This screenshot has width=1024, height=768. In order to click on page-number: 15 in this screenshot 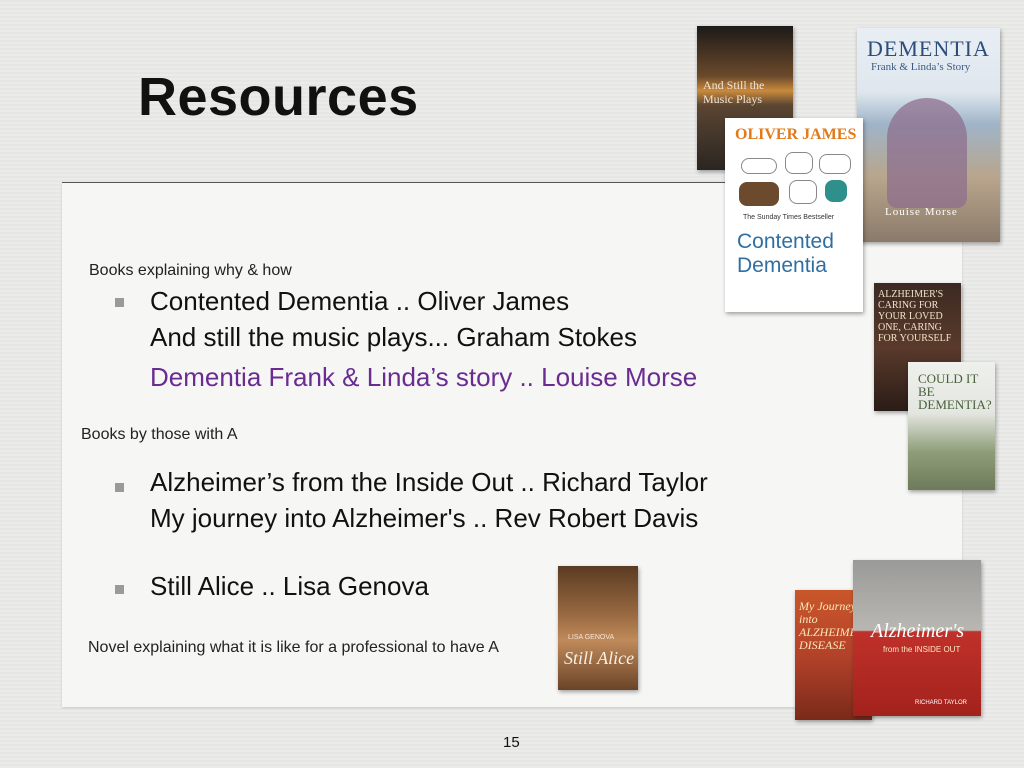, I will do `click(511, 742)`.